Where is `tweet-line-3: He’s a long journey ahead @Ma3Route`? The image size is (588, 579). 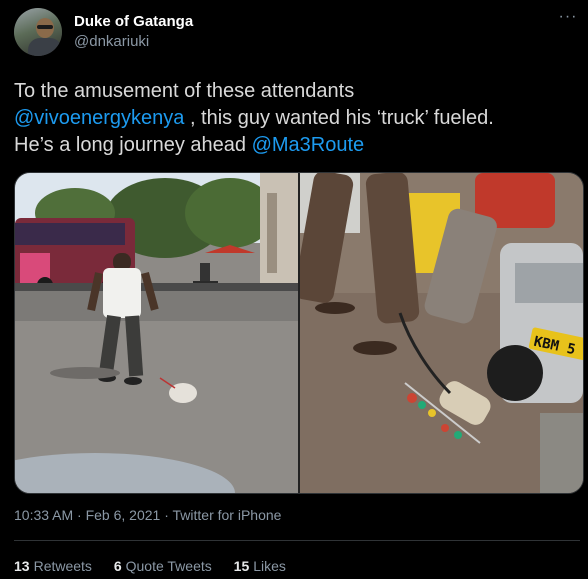
tweet-line-3: He’s a long journey ahead @Ma3Route is located at coordinates (296, 145).